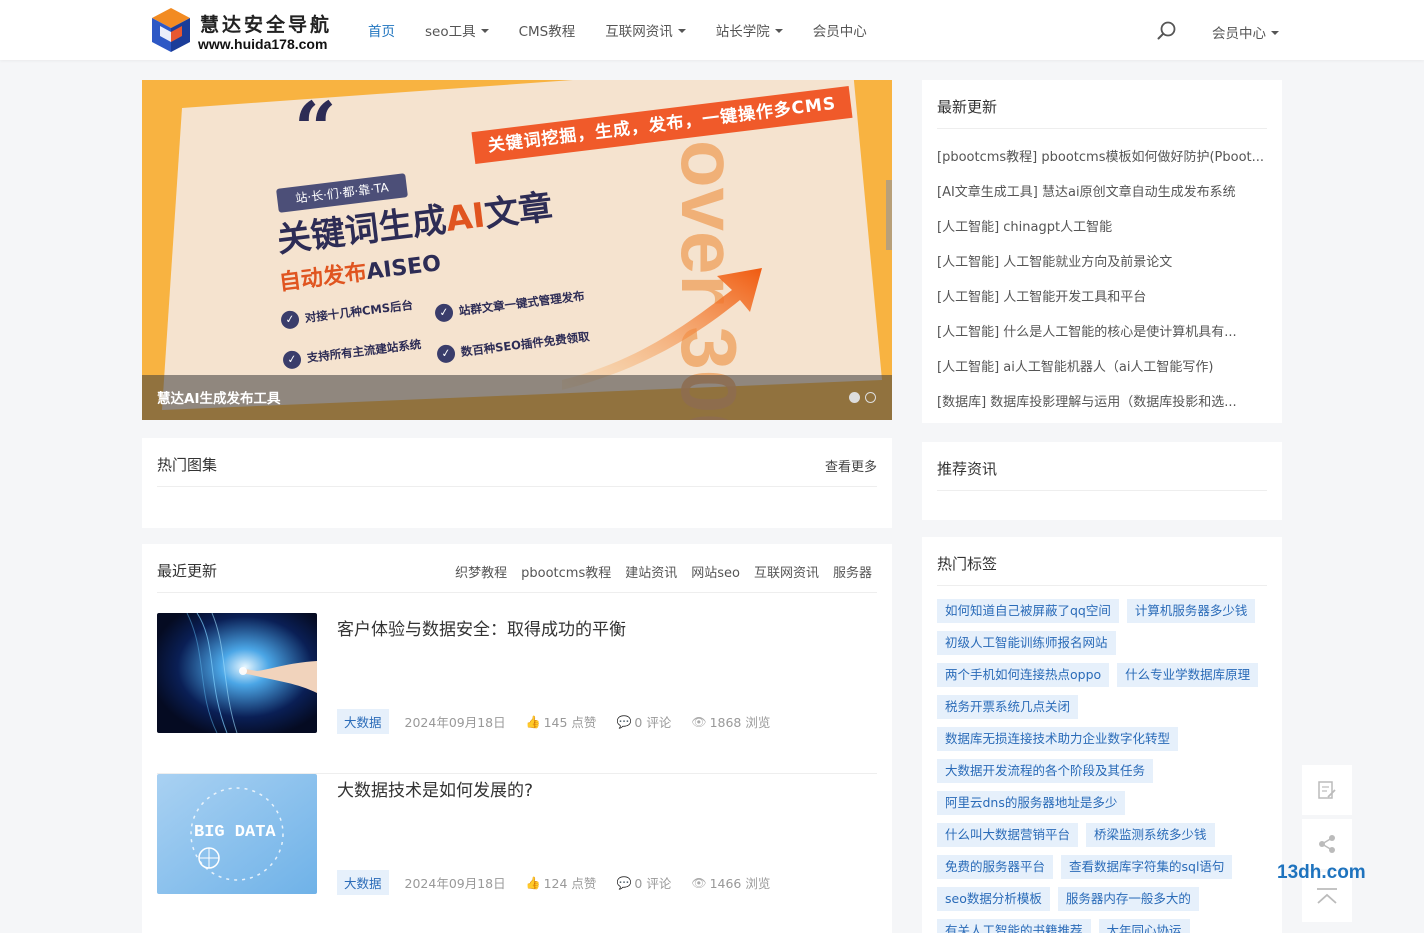 The image size is (1424, 933). What do you see at coordinates (1014, 926) in the screenshot?
I see `tag-link: 有关人工智能的书籍推荐` at bounding box center [1014, 926].